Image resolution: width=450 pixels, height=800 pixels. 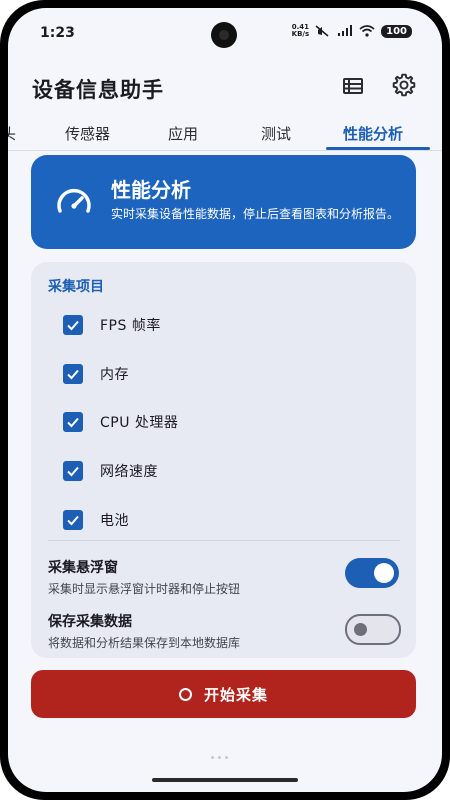 What do you see at coordinates (225, 780) in the screenshot?
I see `home-indicator` at bounding box center [225, 780].